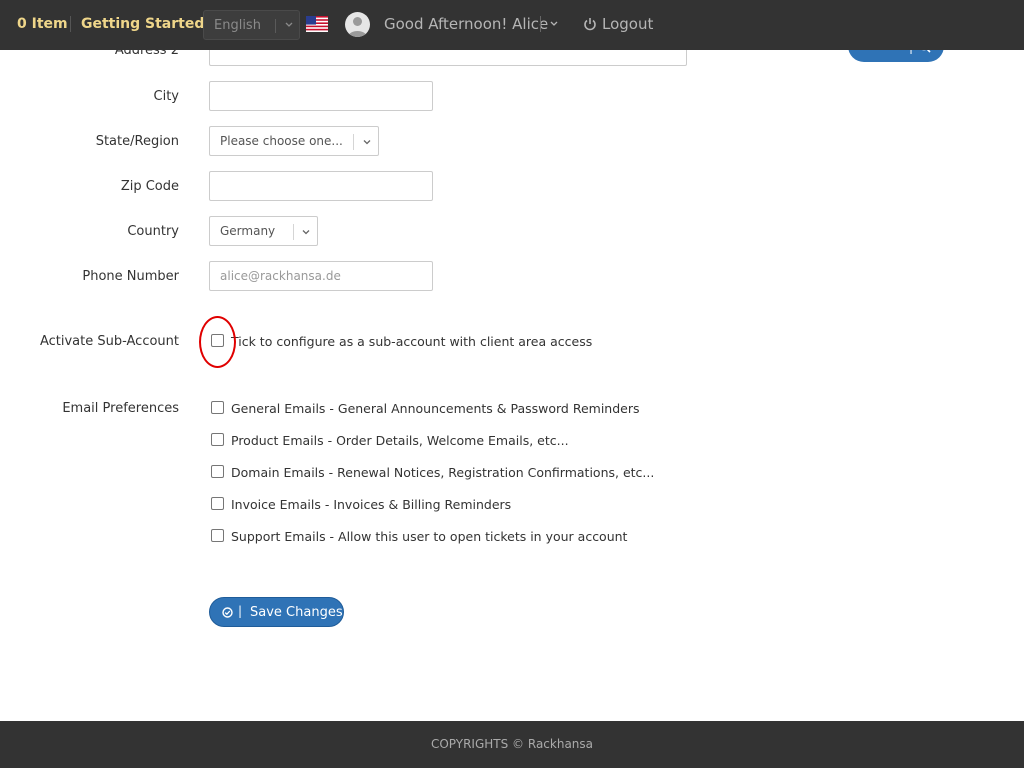  What do you see at coordinates (120, 408) in the screenshot?
I see `email-preferences-label: Email Preferences` at bounding box center [120, 408].